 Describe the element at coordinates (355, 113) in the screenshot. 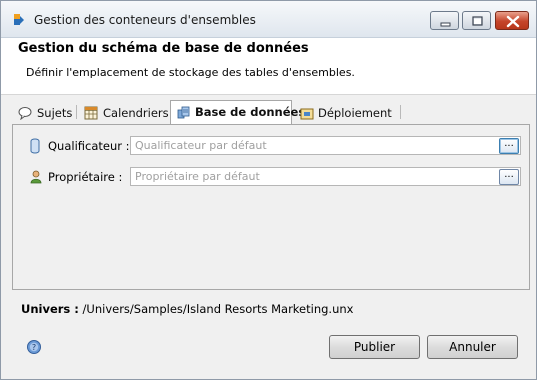

I see `tab-label: Déploiement` at that location.